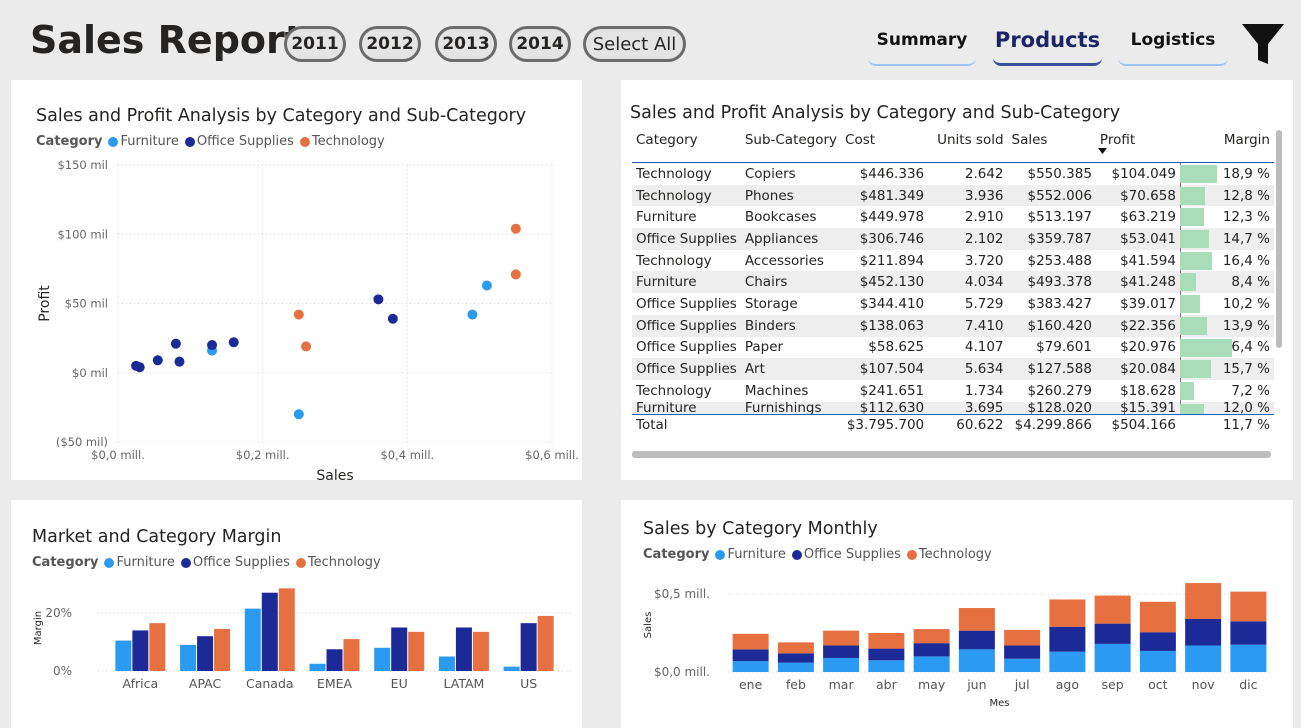  I want to click on cell-sales: $359.787, so click(1051, 239).